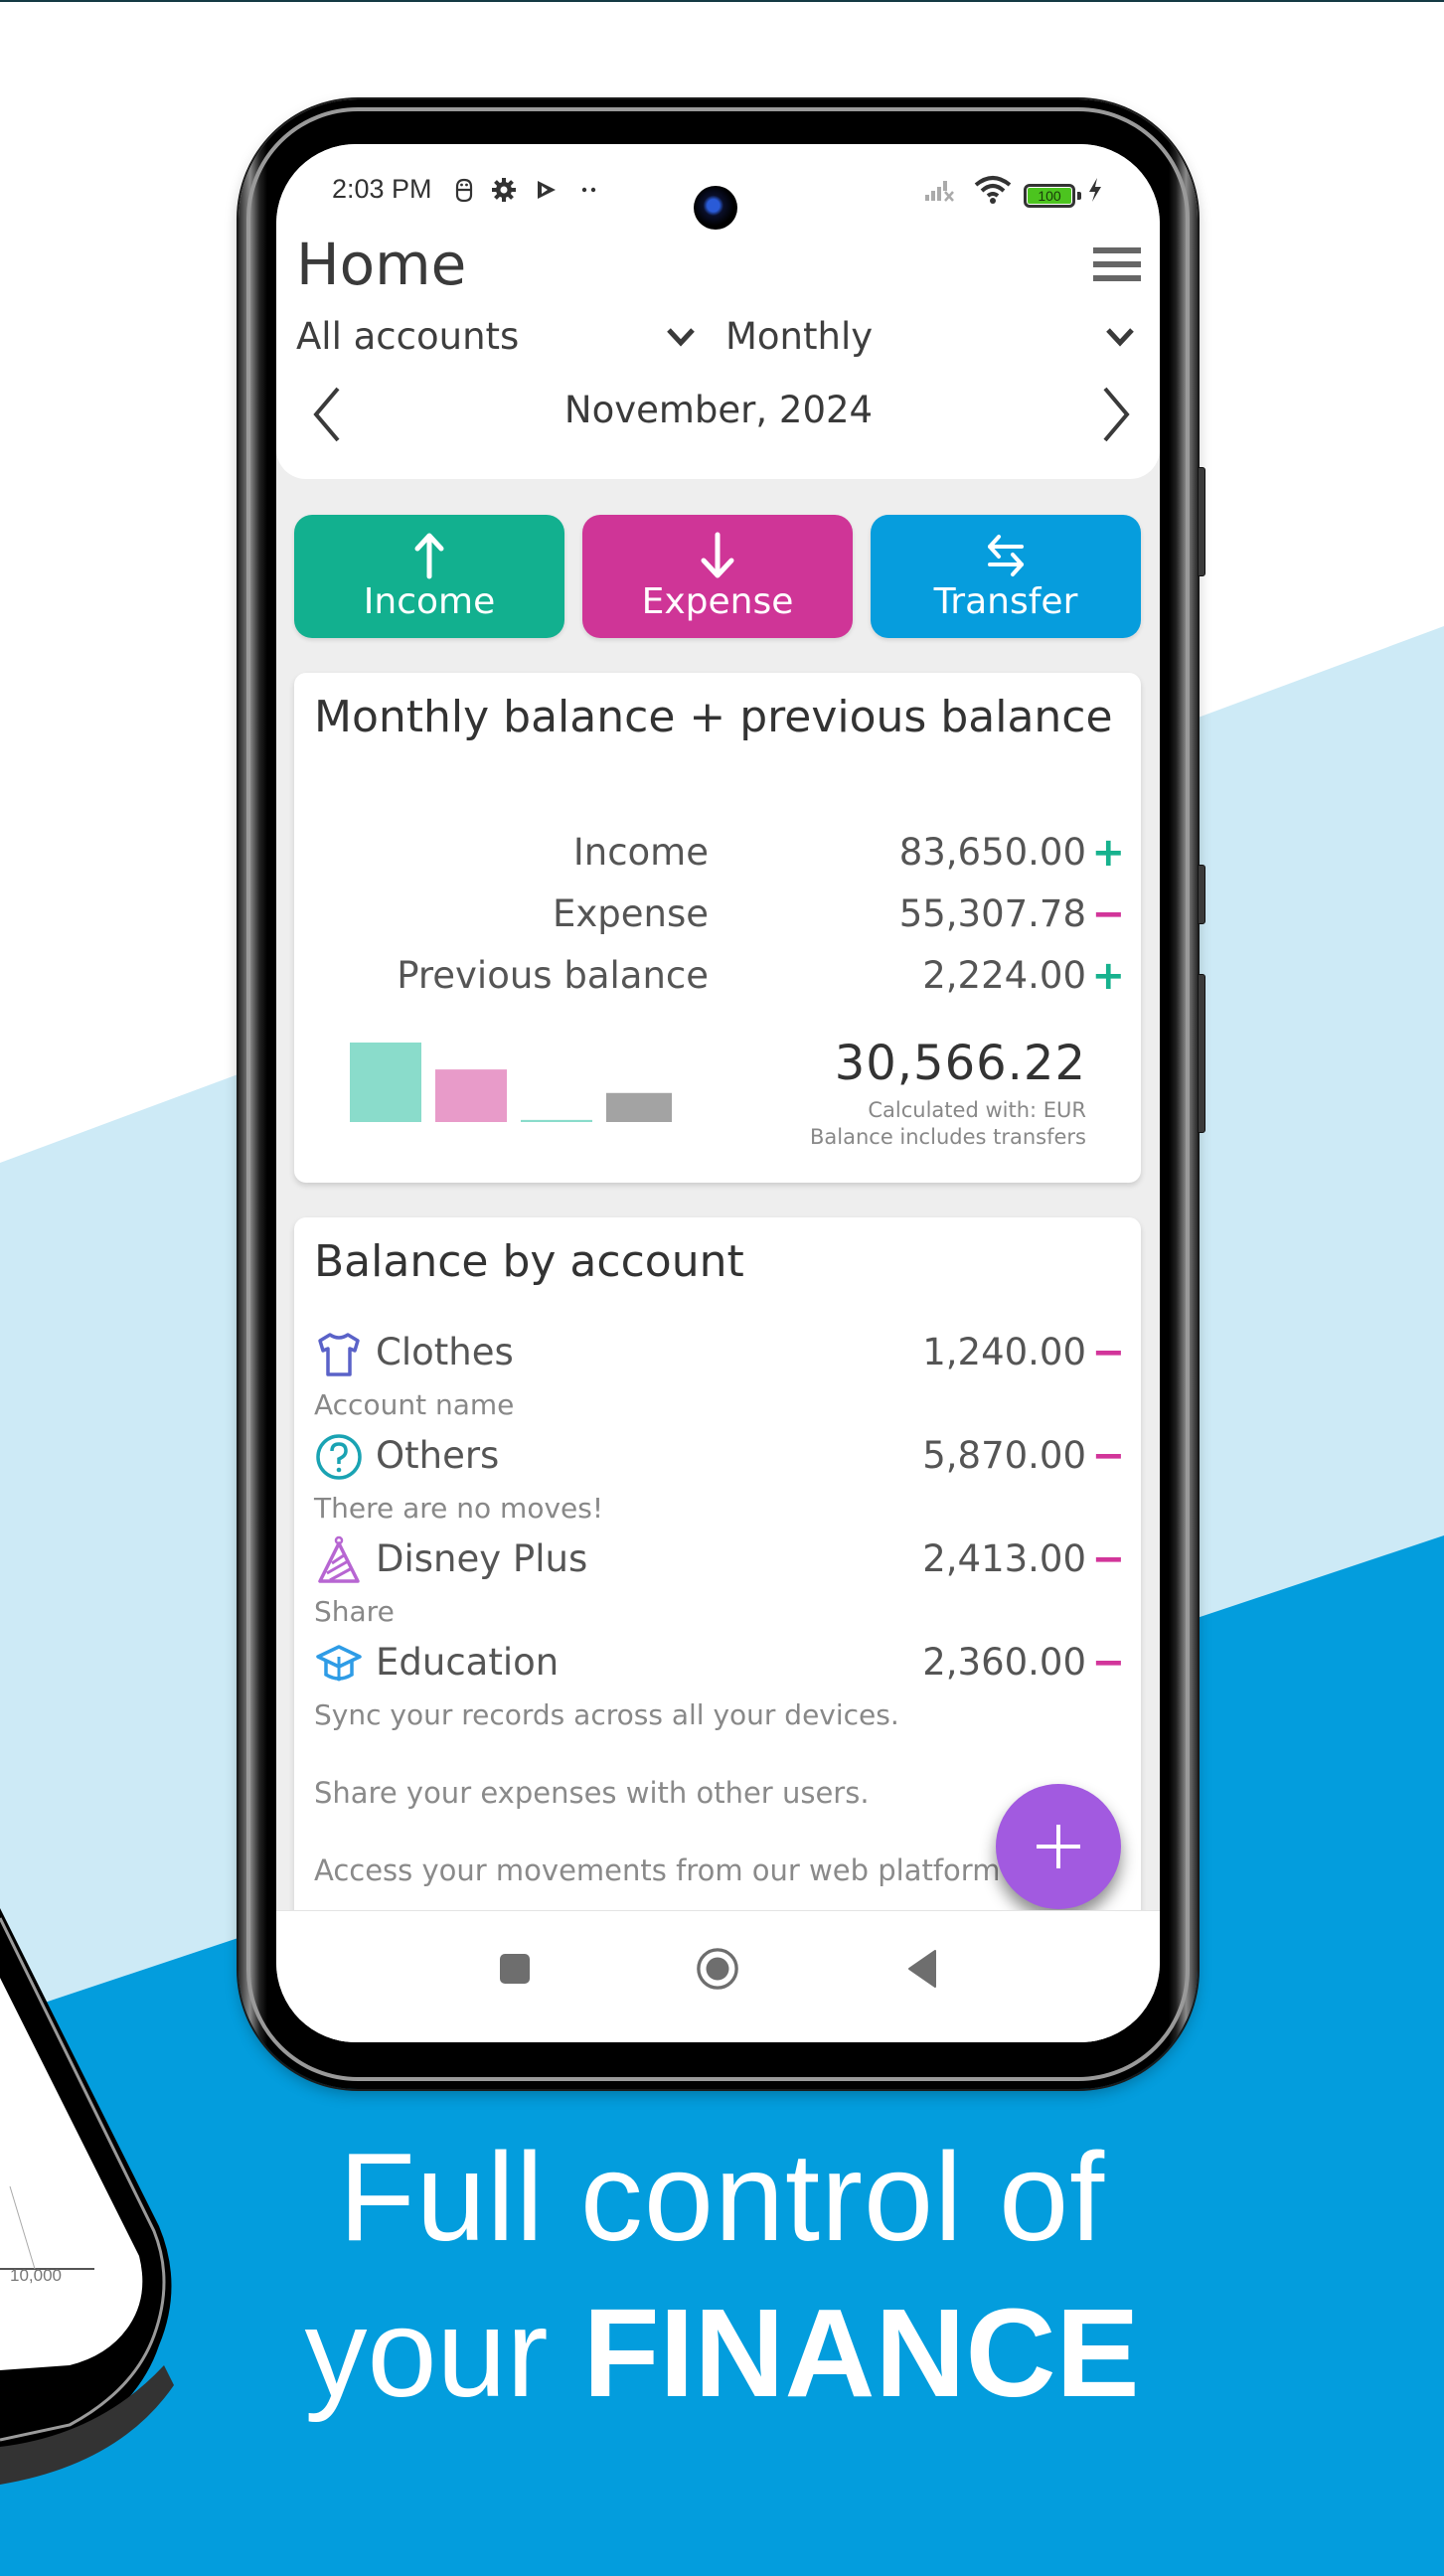 The width and height of the screenshot is (1444, 2576). Describe the element at coordinates (1079, 196) in the screenshot. I see `battery-cap` at that location.